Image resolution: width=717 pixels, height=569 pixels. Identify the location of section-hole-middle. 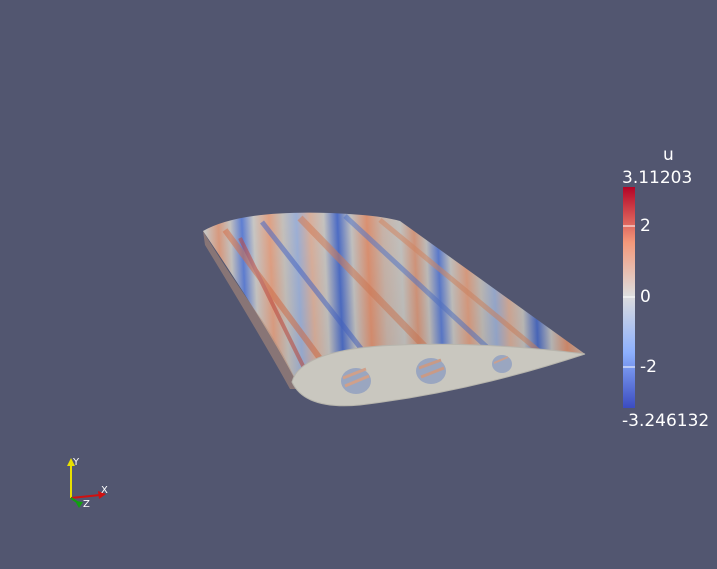
(431, 371).